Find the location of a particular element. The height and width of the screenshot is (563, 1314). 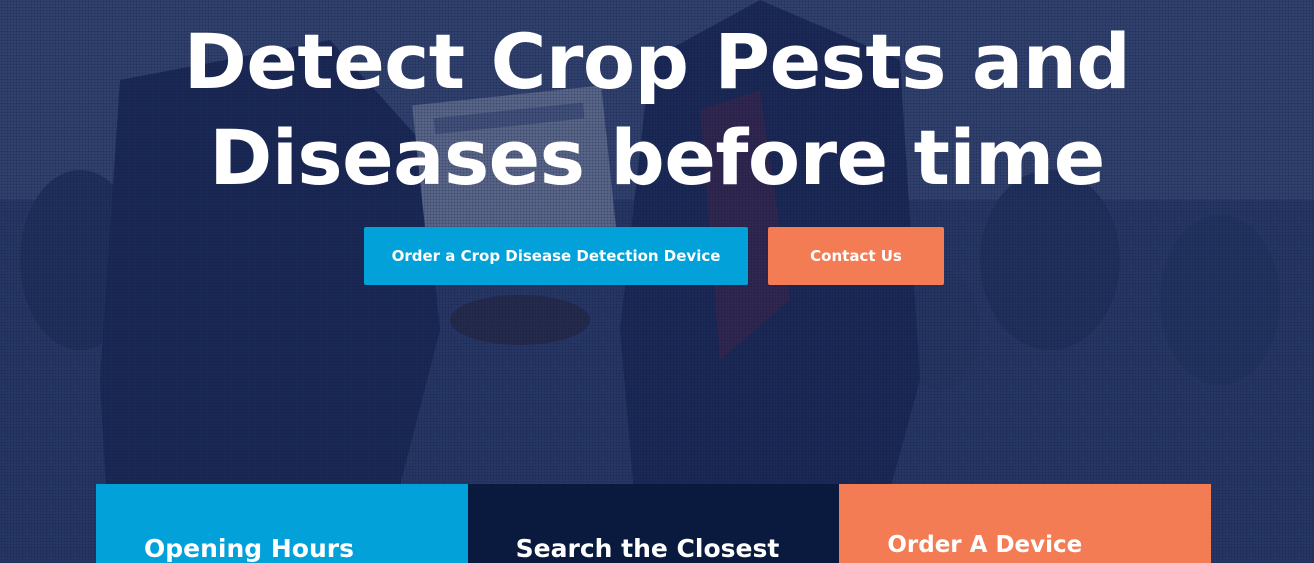

contact-us-button: Contact Us is located at coordinates (856, 256).